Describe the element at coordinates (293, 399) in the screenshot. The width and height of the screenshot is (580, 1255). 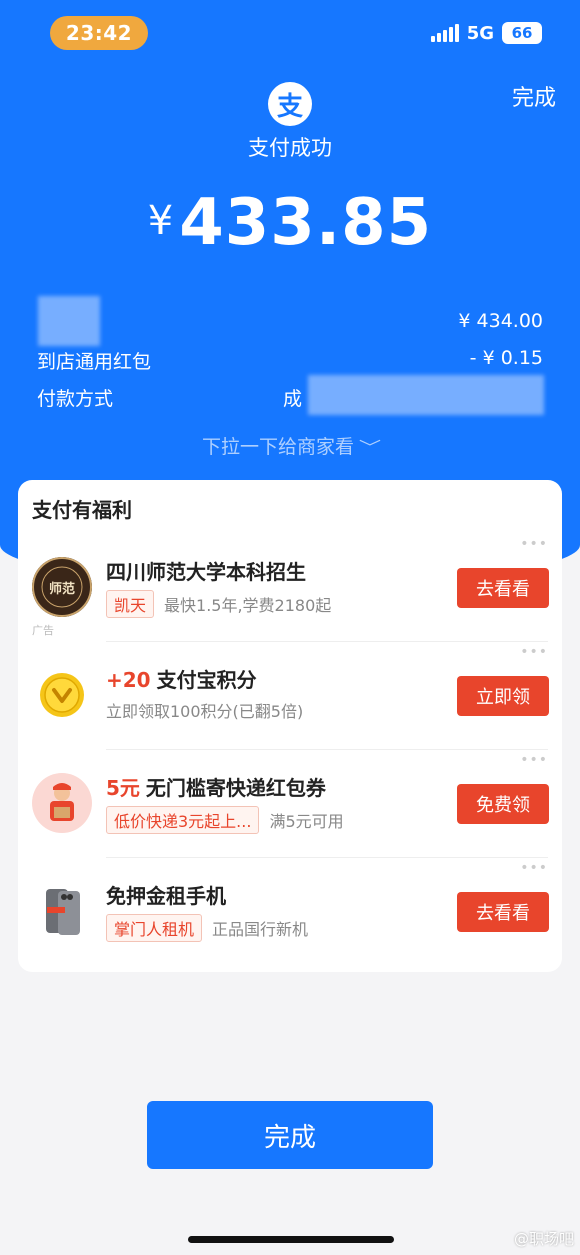
I see `payment-method-value: 成` at that location.